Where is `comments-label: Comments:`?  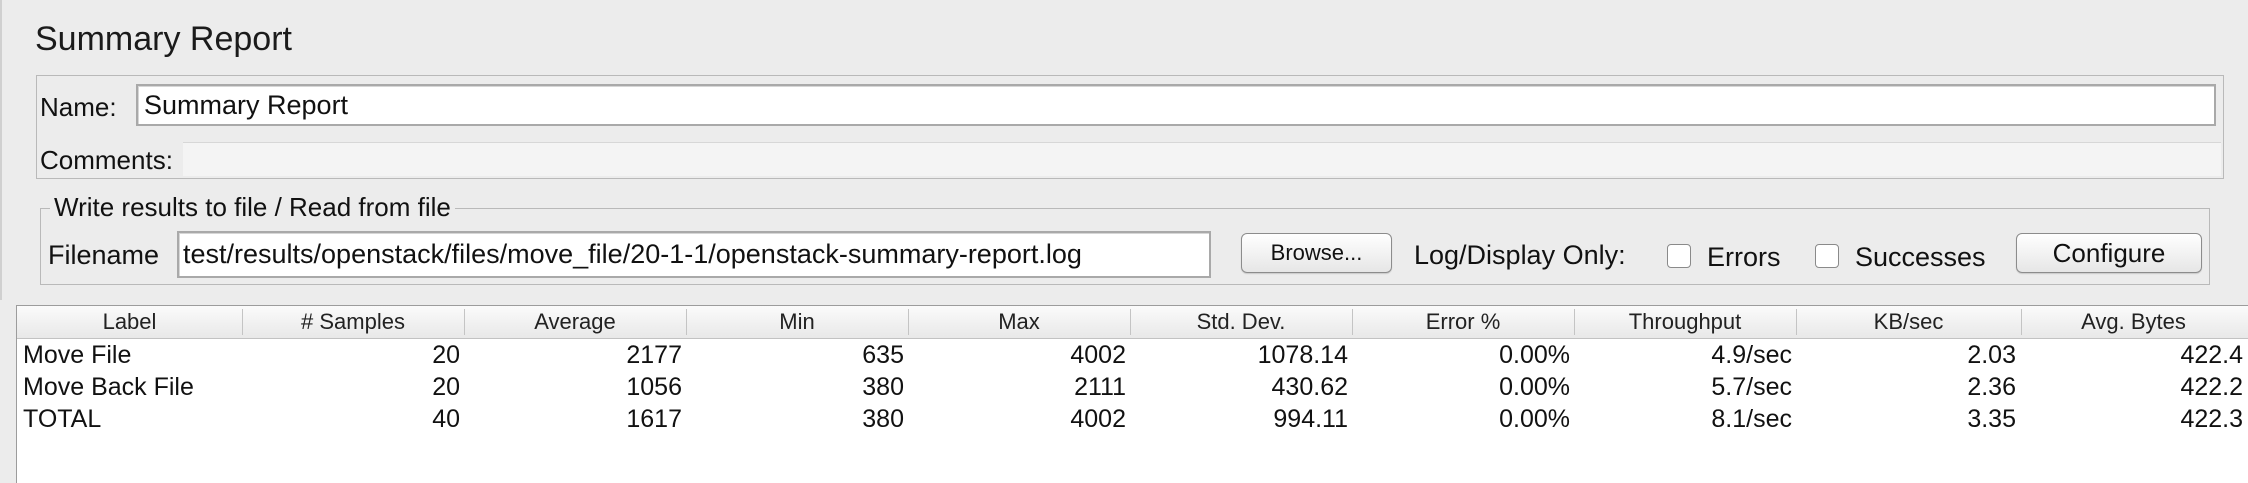
comments-label: Comments: is located at coordinates (106, 160).